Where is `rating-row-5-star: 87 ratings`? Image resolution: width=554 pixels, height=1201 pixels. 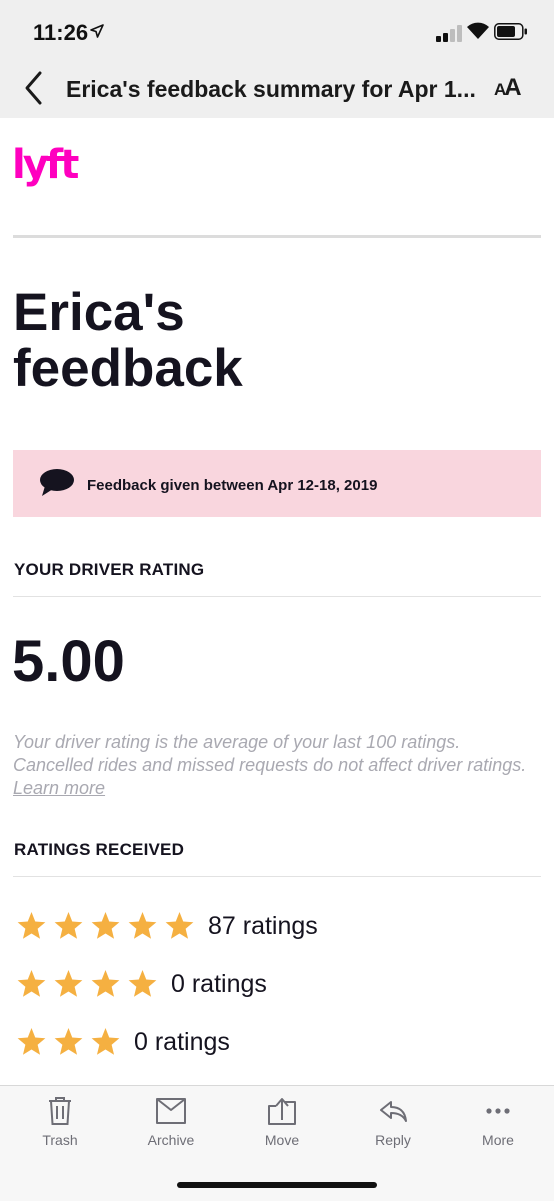 rating-row-5-star: 87 ratings is located at coordinates (165, 926).